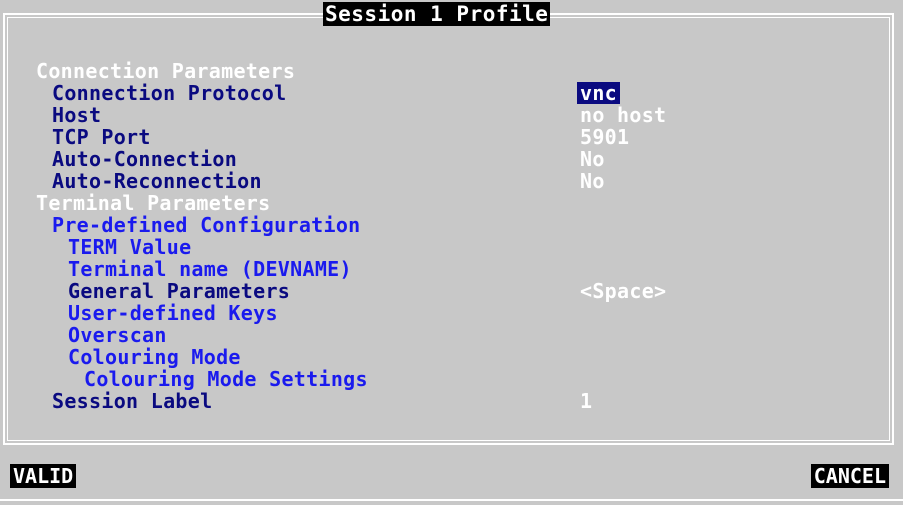  Describe the element at coordinates (226, 379) in the screenshot. I see `field-colouring-mode-settings: Colouring Mode Settings` at that location.